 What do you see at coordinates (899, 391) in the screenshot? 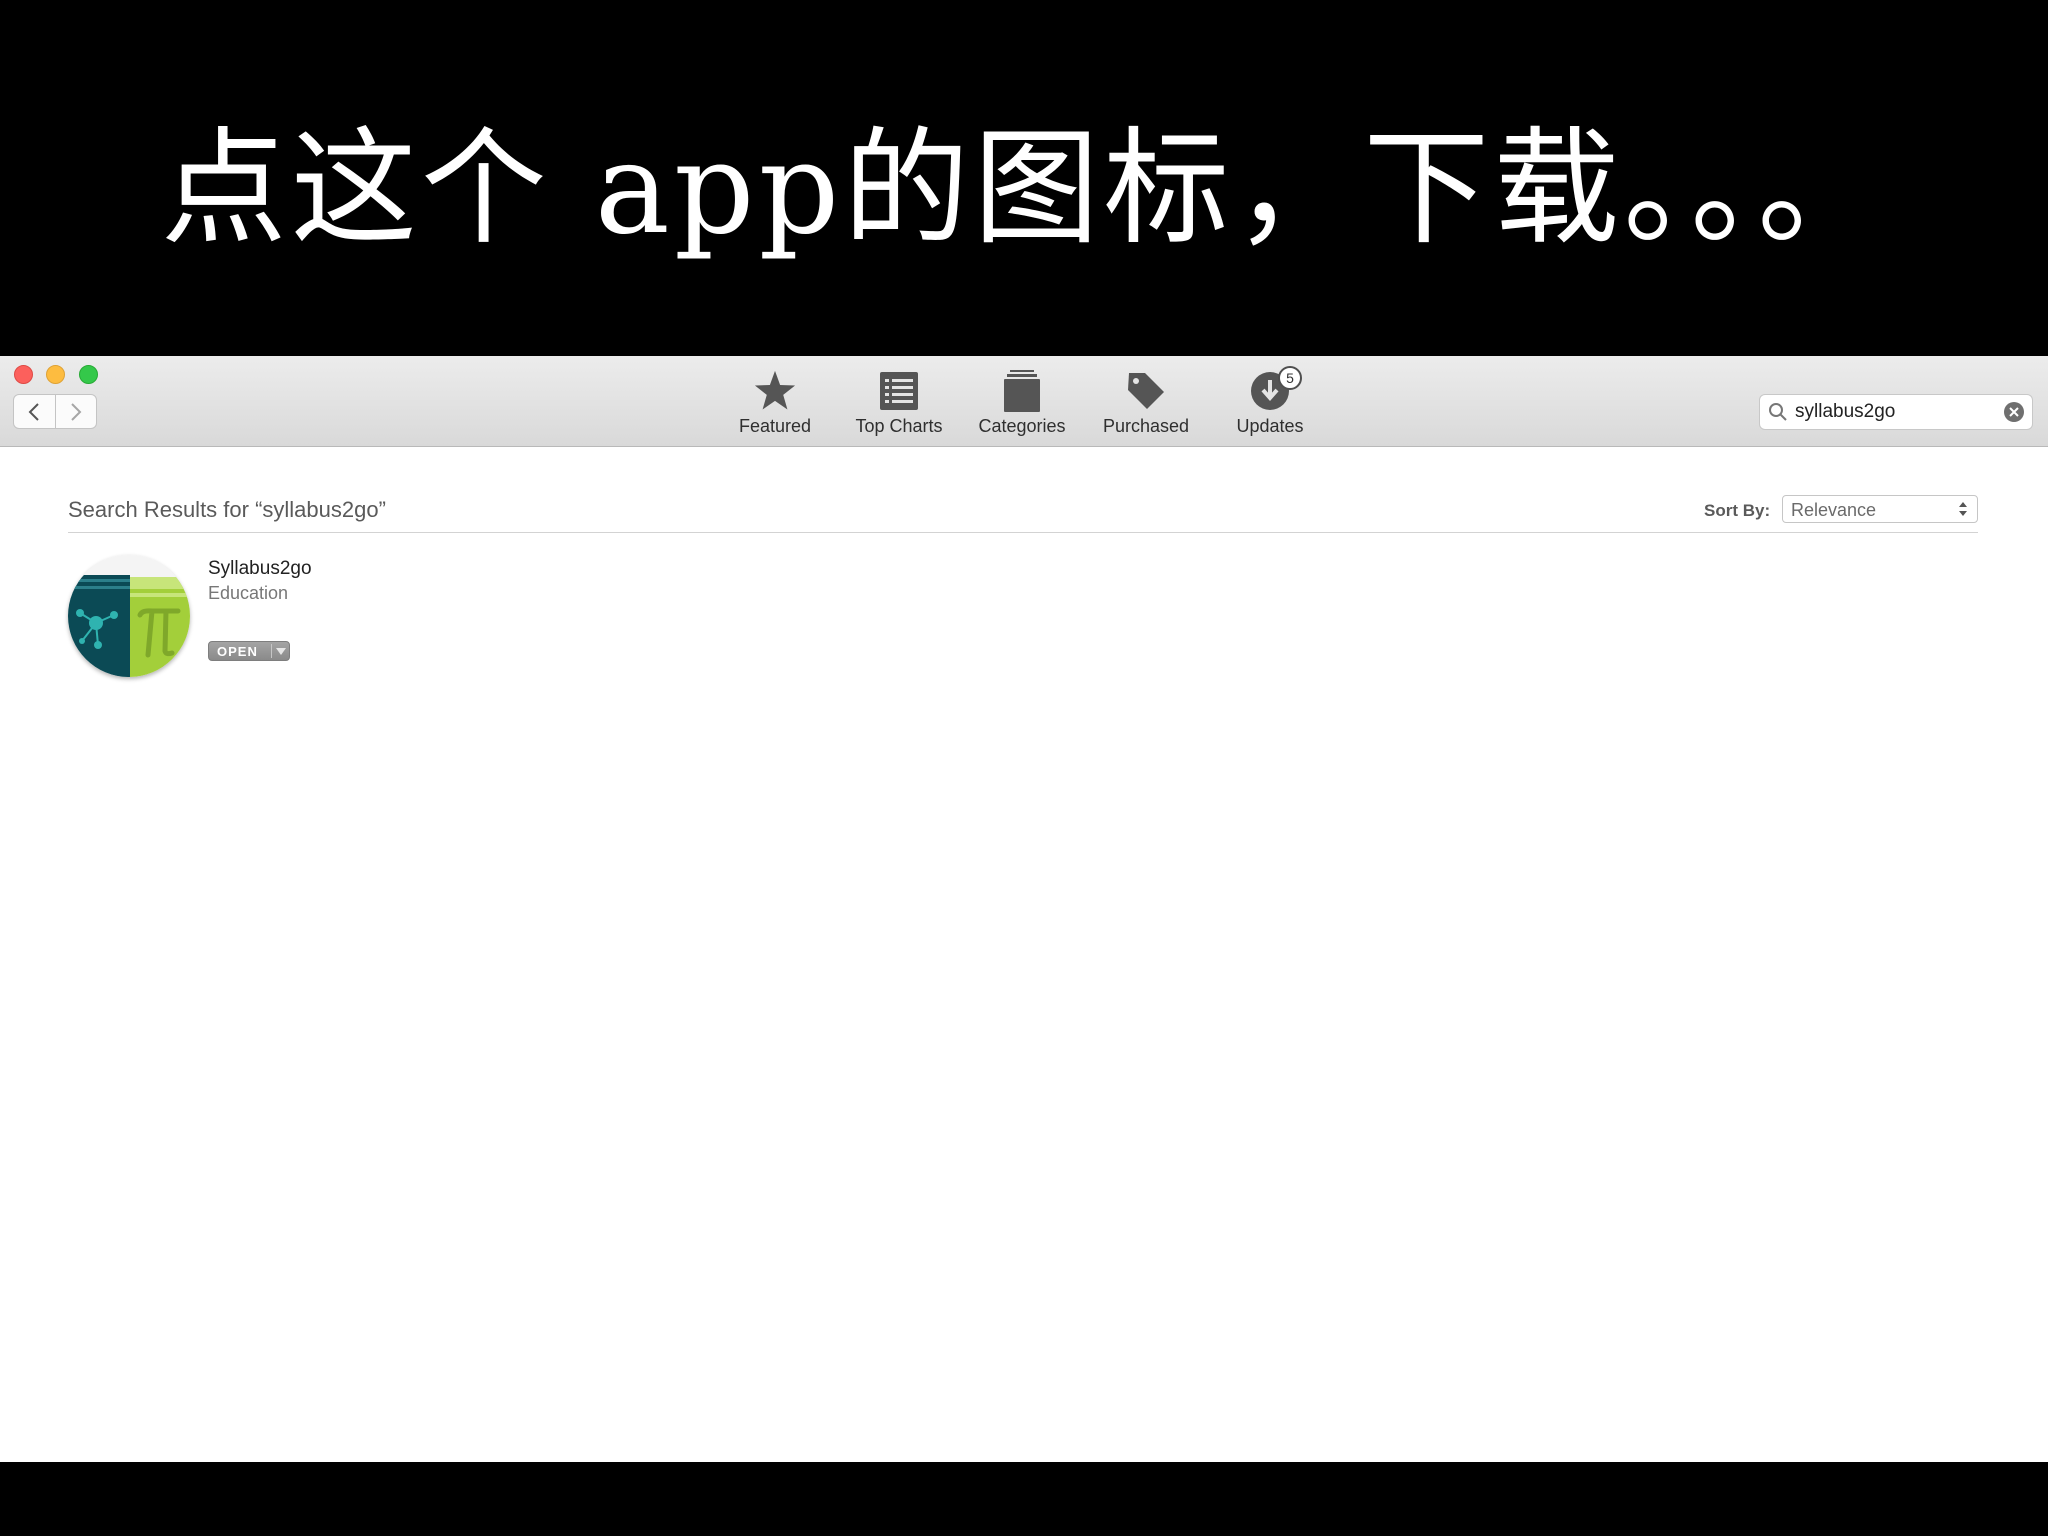
I see `list-icon` at bounding box center [899, 391].